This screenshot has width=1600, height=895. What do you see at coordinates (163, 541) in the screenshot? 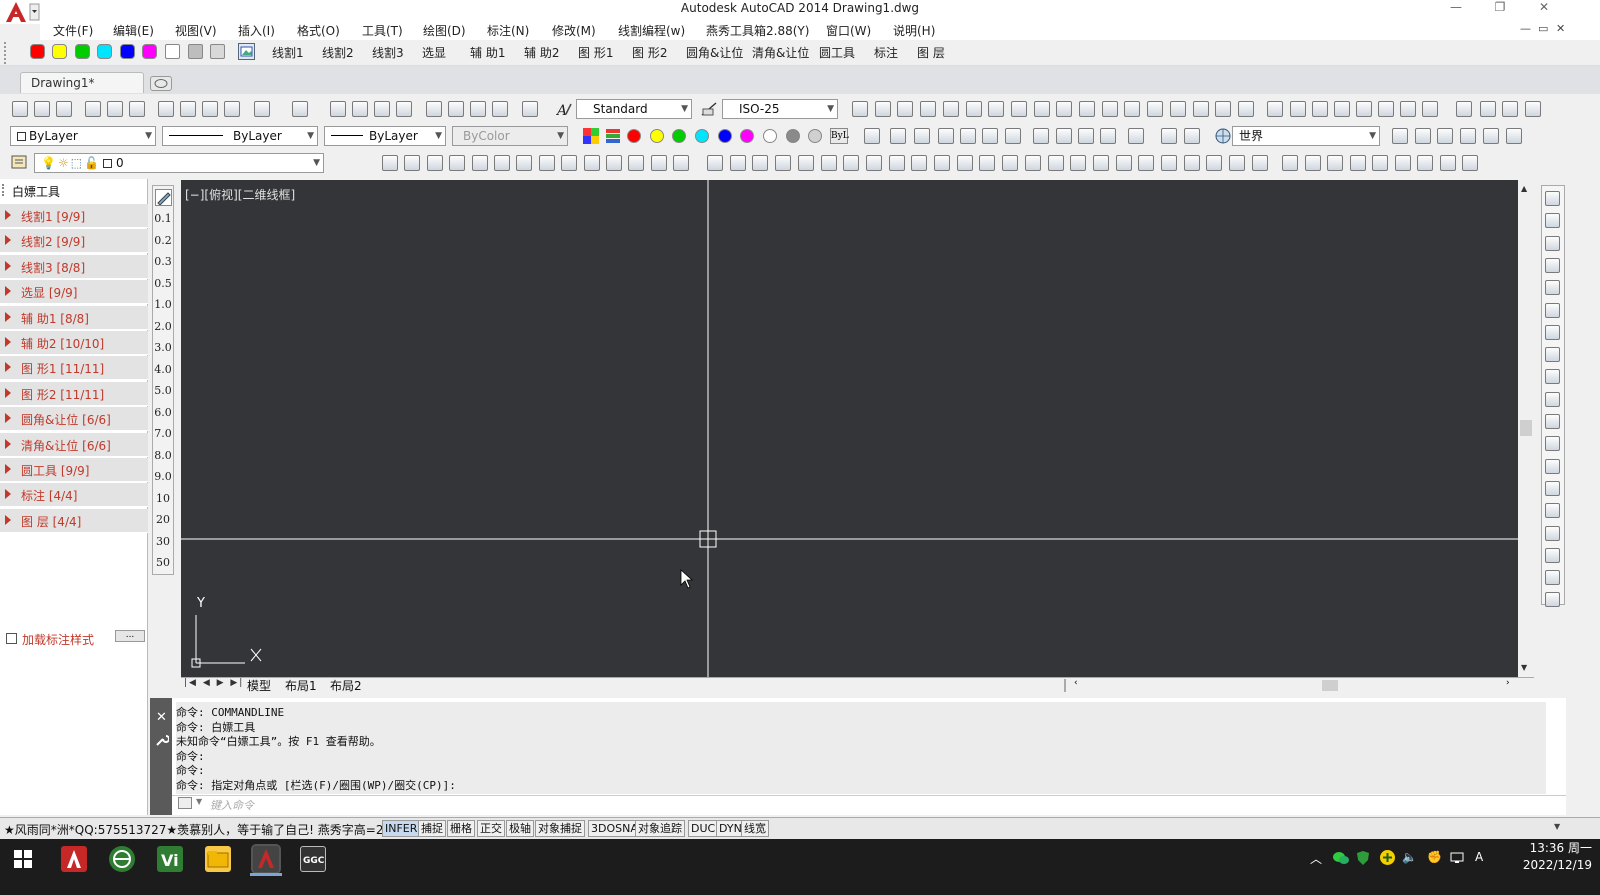
I see `text-height-15: 30` at bounding box center [163, 541].